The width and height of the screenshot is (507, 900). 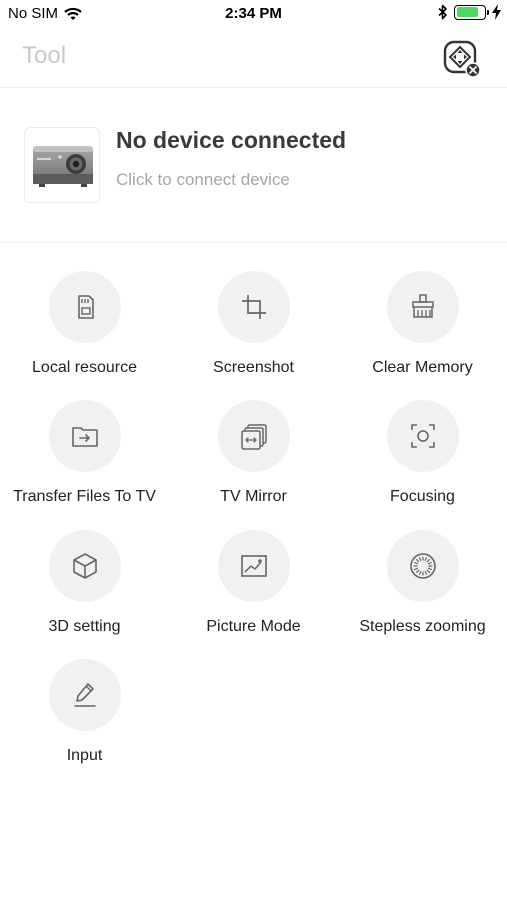 I want to click on page-title: Tool, so click(x=44, y=55).